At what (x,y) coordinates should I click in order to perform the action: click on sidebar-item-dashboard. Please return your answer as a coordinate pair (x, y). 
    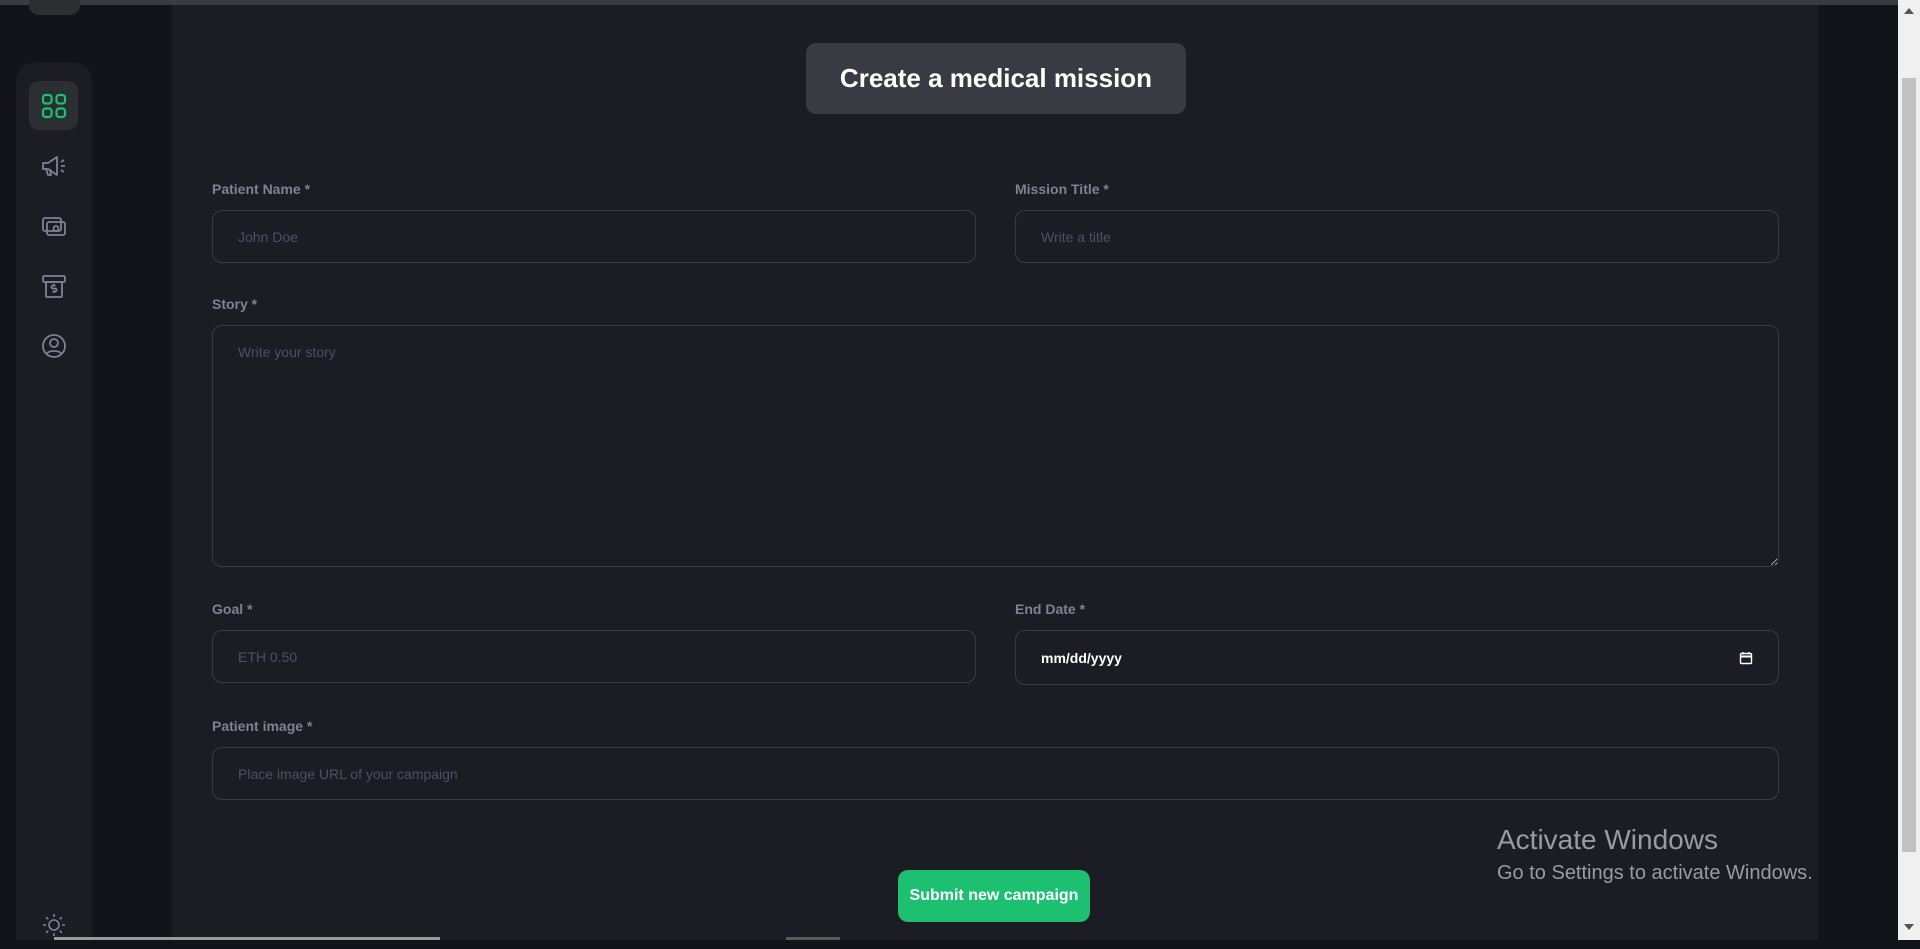
    Looking at the image, I should click on (53, 105).